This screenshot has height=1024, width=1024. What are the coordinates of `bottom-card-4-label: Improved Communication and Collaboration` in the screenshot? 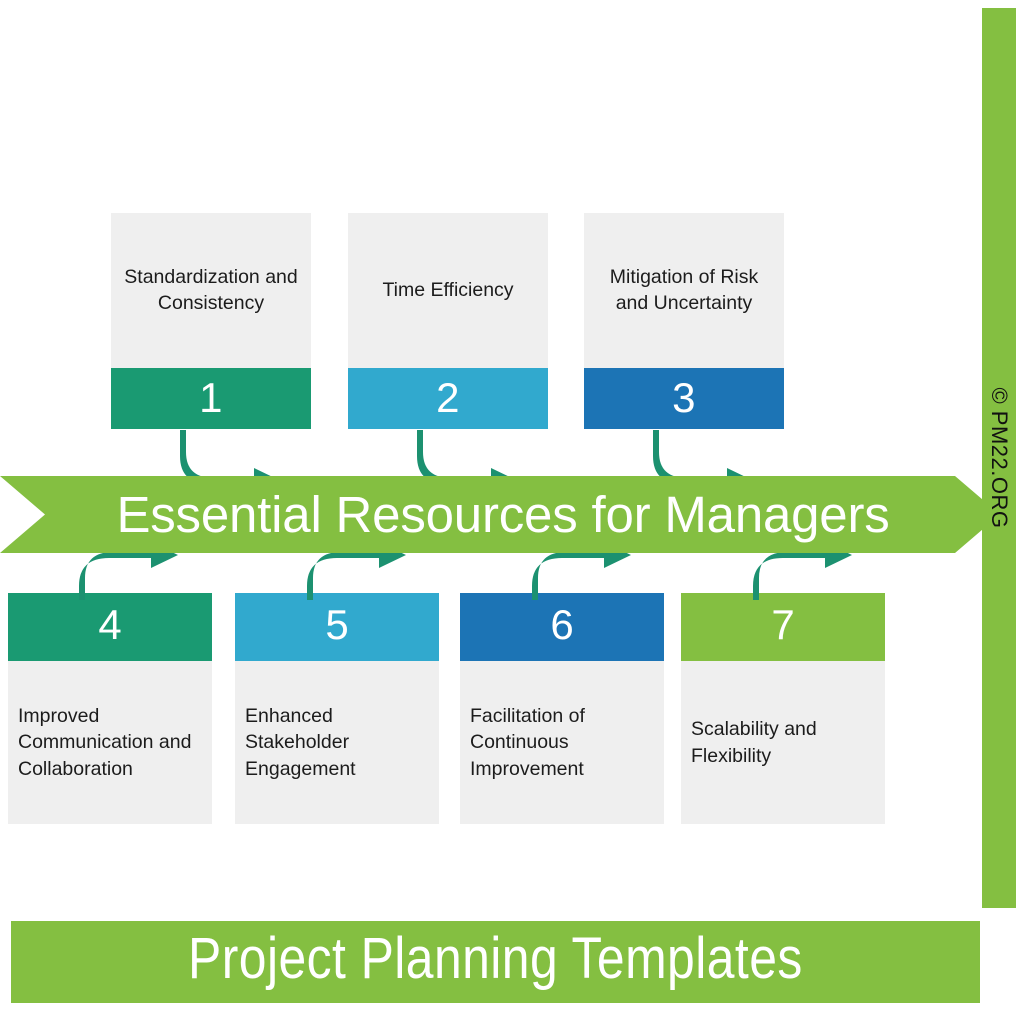 It's located at (105, 742).